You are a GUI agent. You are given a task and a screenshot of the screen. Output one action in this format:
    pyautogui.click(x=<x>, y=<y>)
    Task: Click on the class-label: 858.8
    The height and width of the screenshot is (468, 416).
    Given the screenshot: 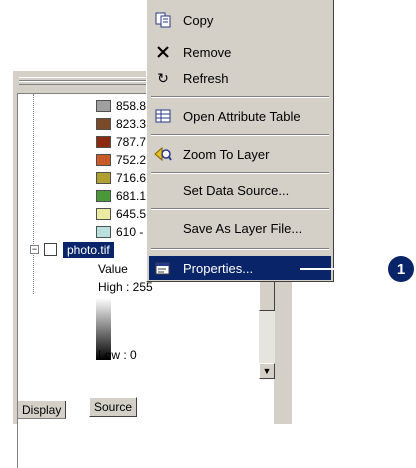 What is the action you would take?
    pyautogui.click(x=131, y=106)
    